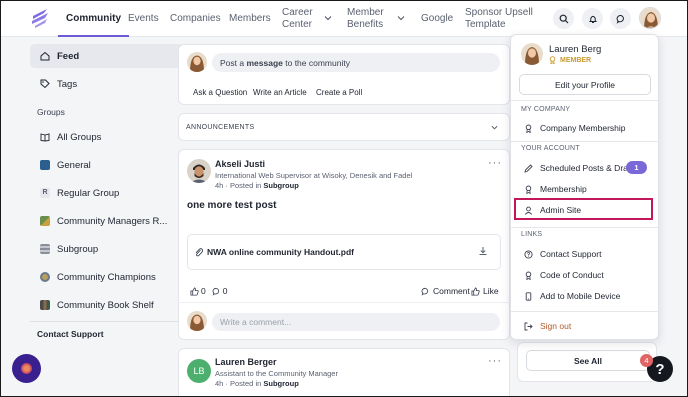  I want to click on menu-item-contact-support: Contact Support, so click(588, 254).